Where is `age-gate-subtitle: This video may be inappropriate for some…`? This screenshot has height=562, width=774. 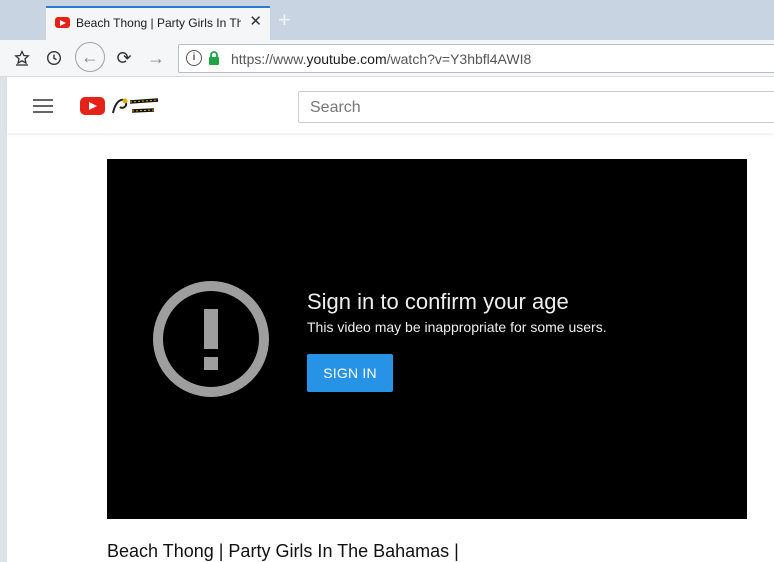 age-gate-subtitle: This video may be inappropriate for some… is located at coordinates (457, 327).